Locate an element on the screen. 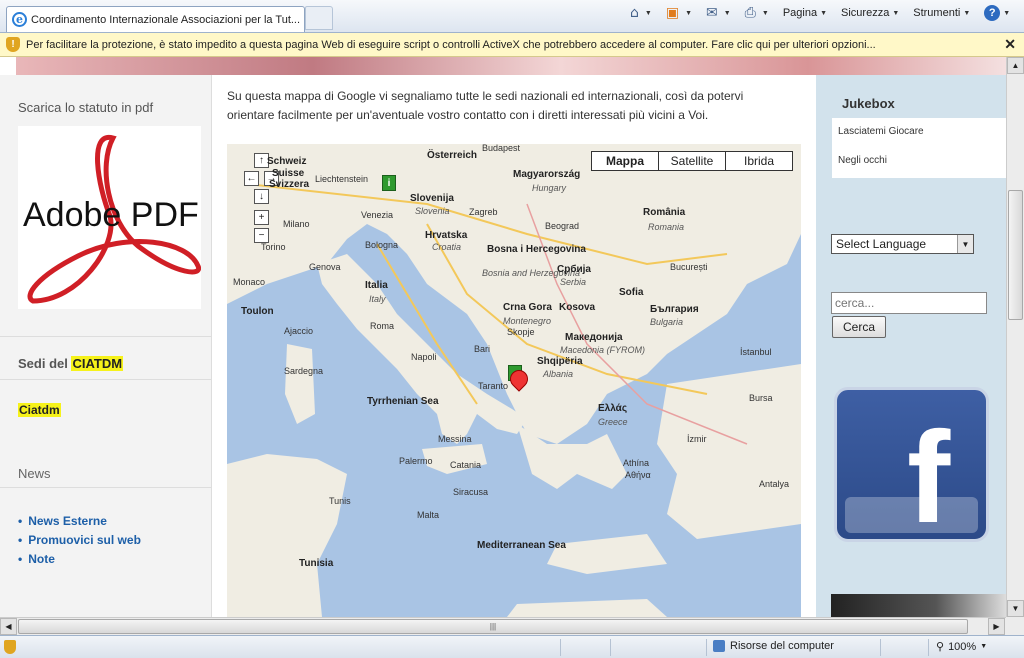 The image size is (1024, 658). vertical-scroll-thumb is located at coordinates (1015, 255).